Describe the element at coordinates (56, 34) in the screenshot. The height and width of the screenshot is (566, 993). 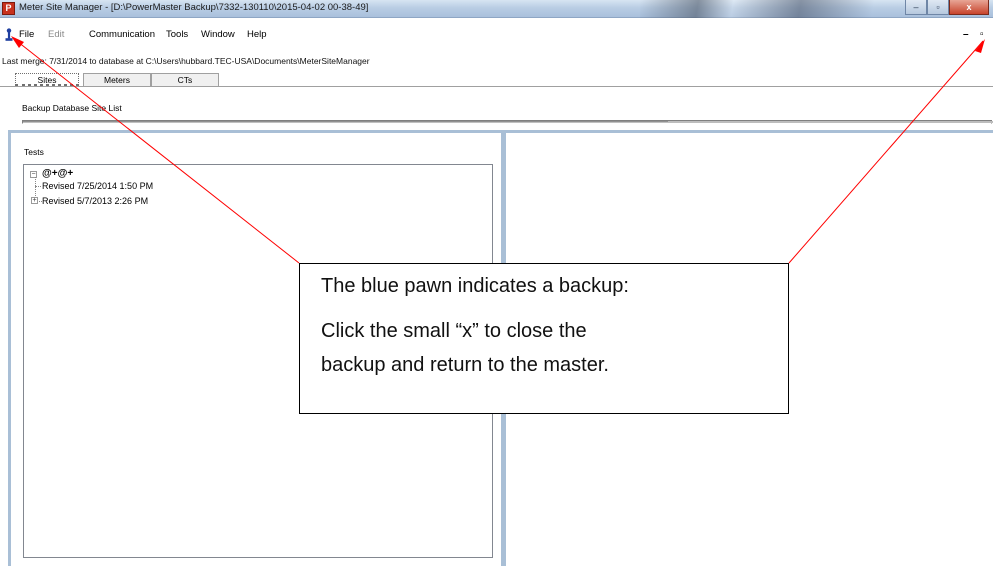
I see `menu-edit: Edit` at that location.